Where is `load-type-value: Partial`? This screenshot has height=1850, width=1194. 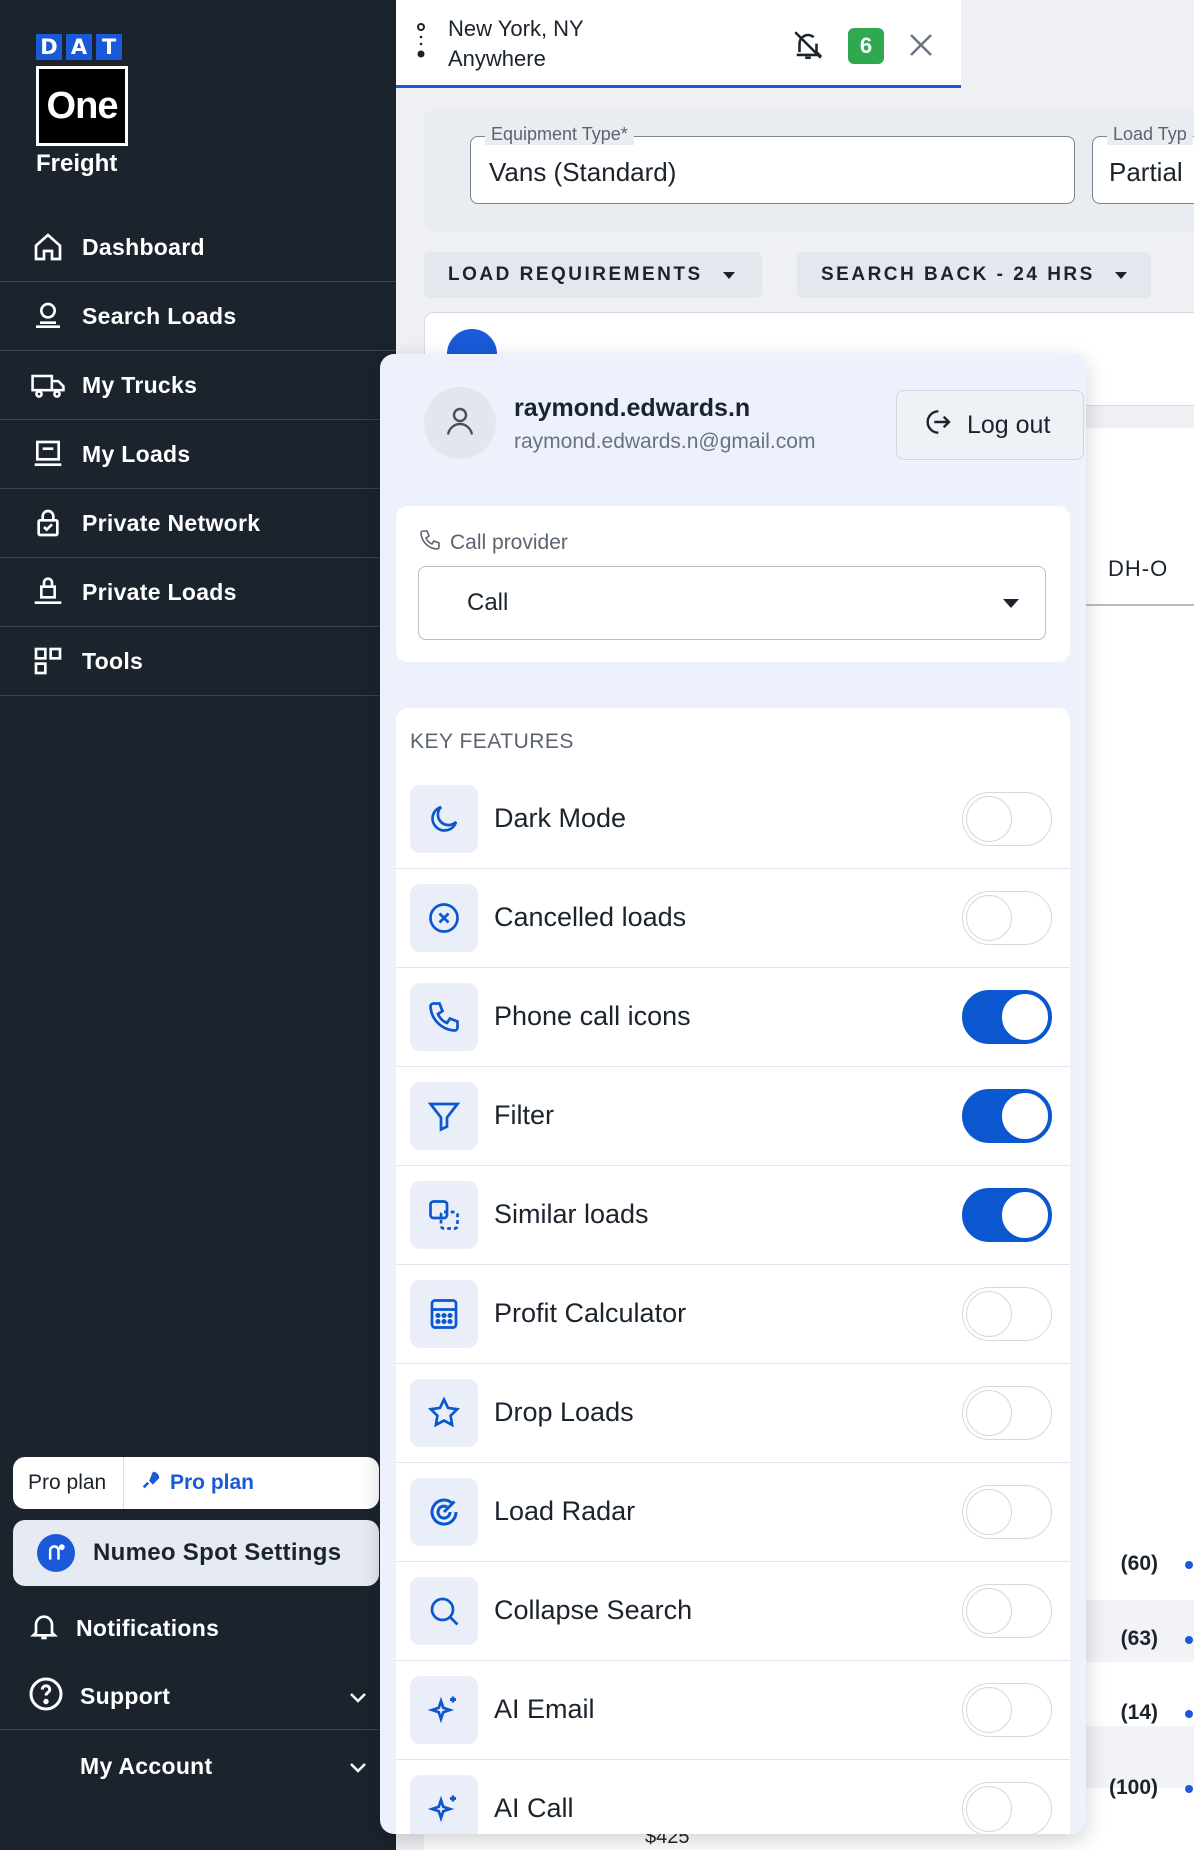 load-type-value: Partial is located at coordinates (1146, 172).